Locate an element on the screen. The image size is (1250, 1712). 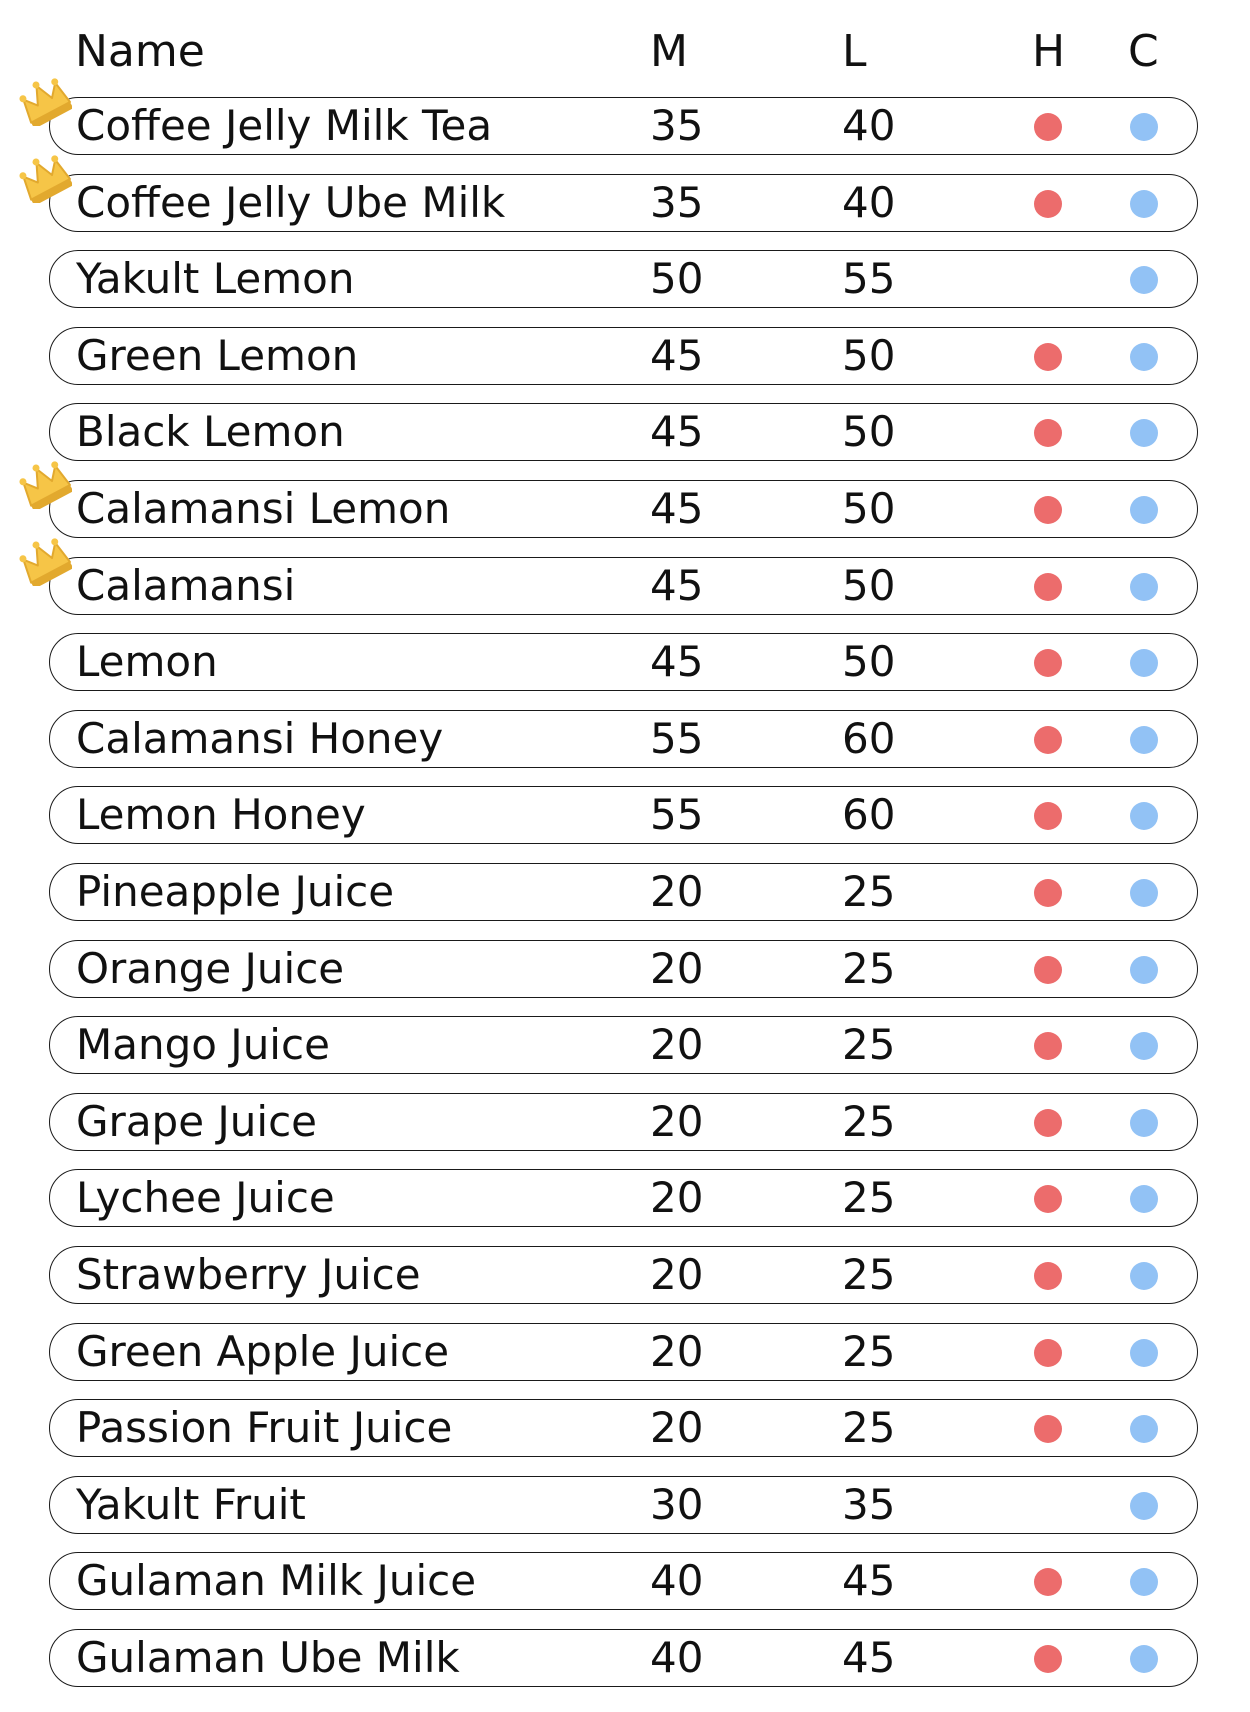
price-medium: 30 is located at coordinates (677, 1504).